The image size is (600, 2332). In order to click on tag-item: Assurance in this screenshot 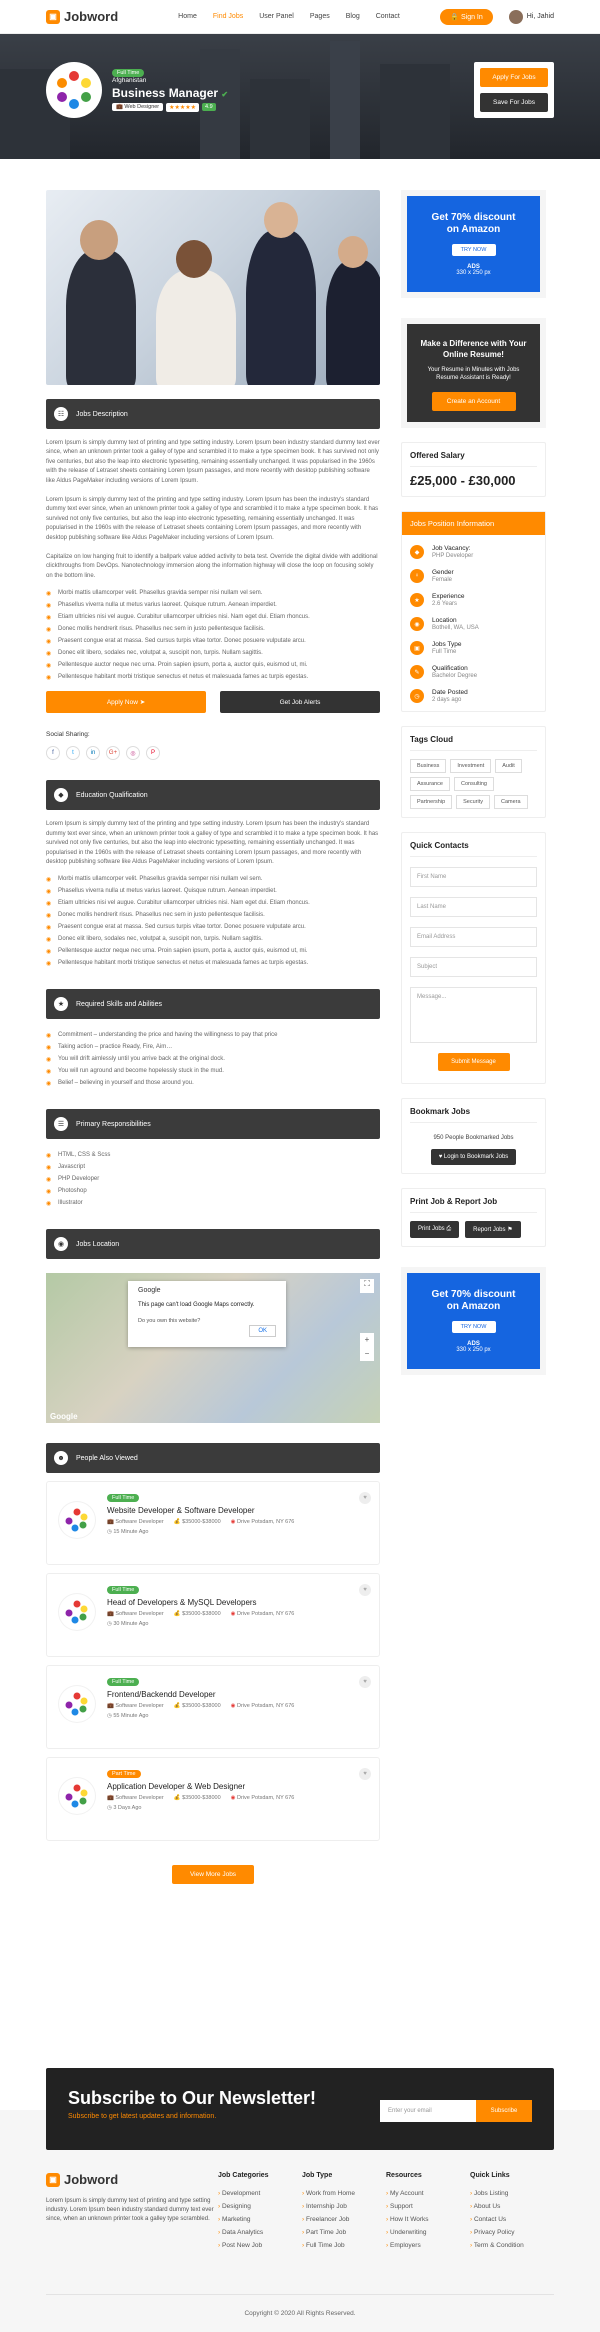, I will do `click(430, 784)`.